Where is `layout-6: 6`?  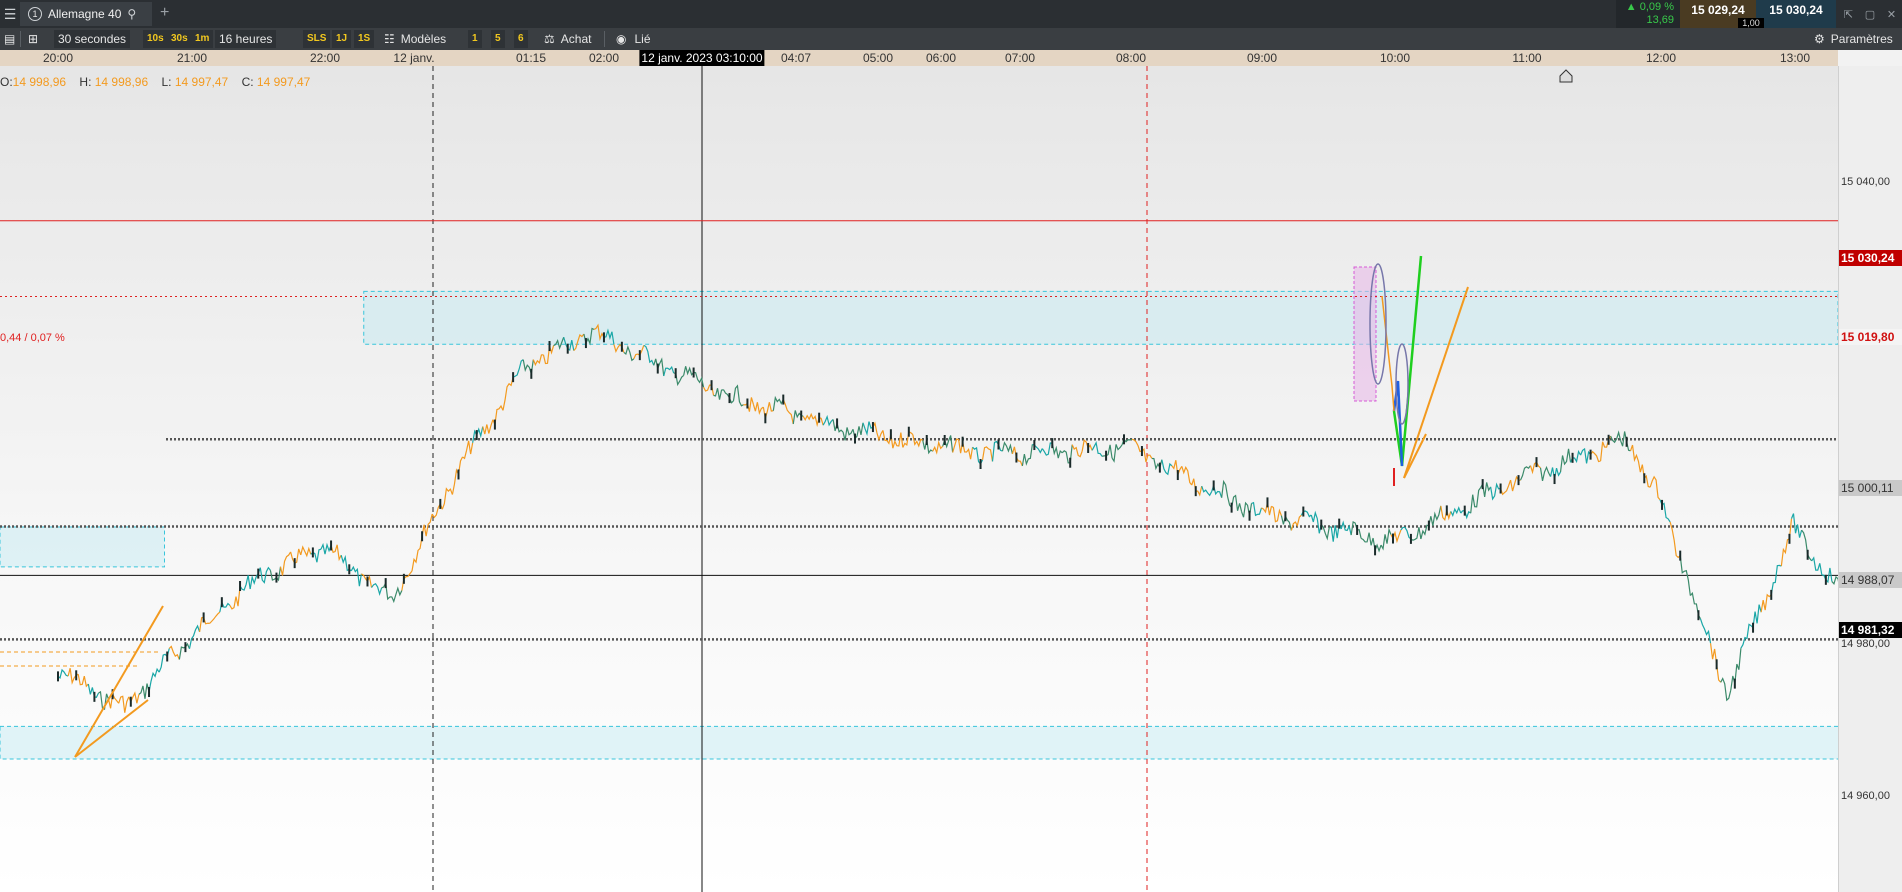
layout-6: 6 is located at coordinates (521, 39).